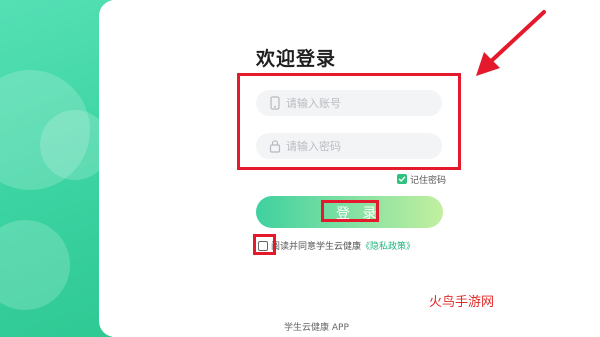 The width and height of the screenshot is (600, 337). I want to click on agreement-checkbox-highlight-box, so click(264, 244).